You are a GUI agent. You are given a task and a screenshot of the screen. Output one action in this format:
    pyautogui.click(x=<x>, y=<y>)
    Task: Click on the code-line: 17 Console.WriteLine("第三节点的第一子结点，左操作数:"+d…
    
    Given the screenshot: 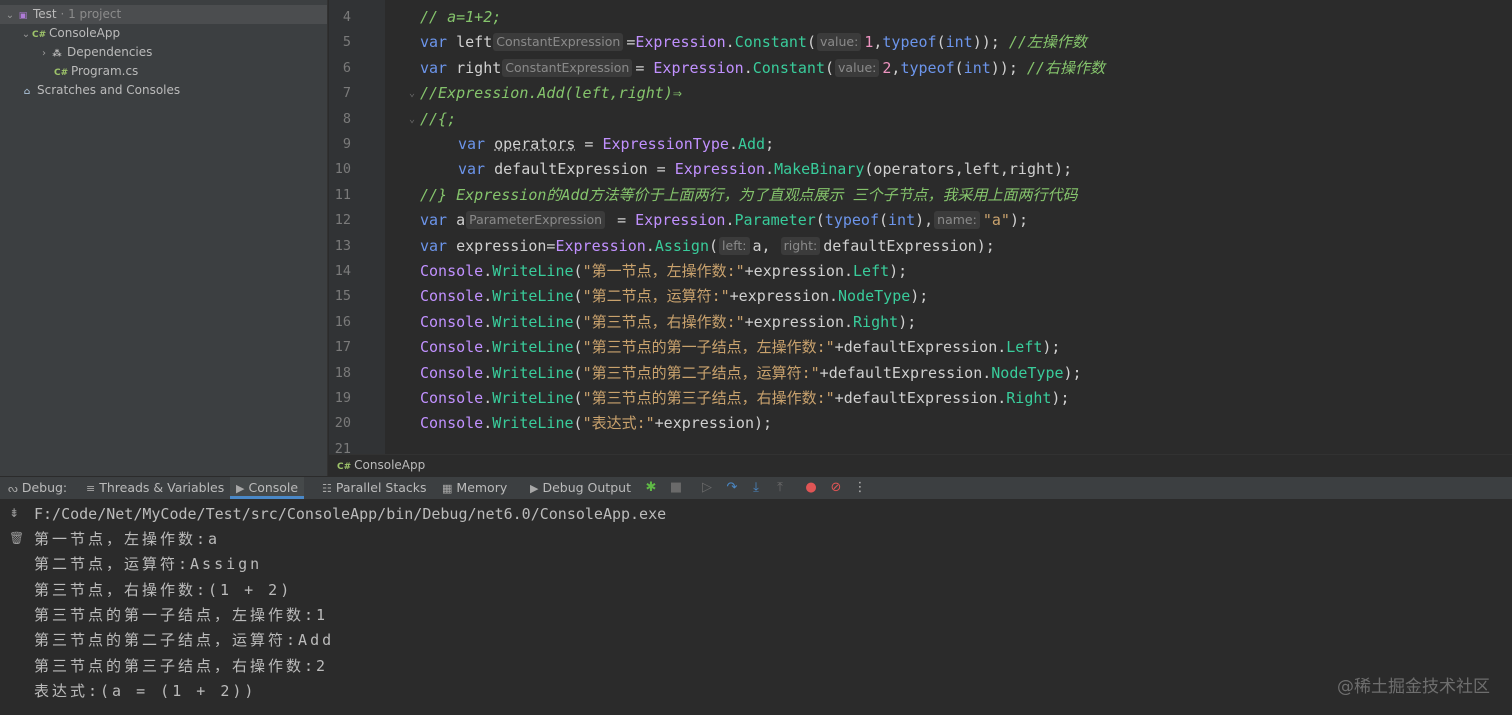 What is the action you would take?
    pyautogui.click(x=920, y=347)
    